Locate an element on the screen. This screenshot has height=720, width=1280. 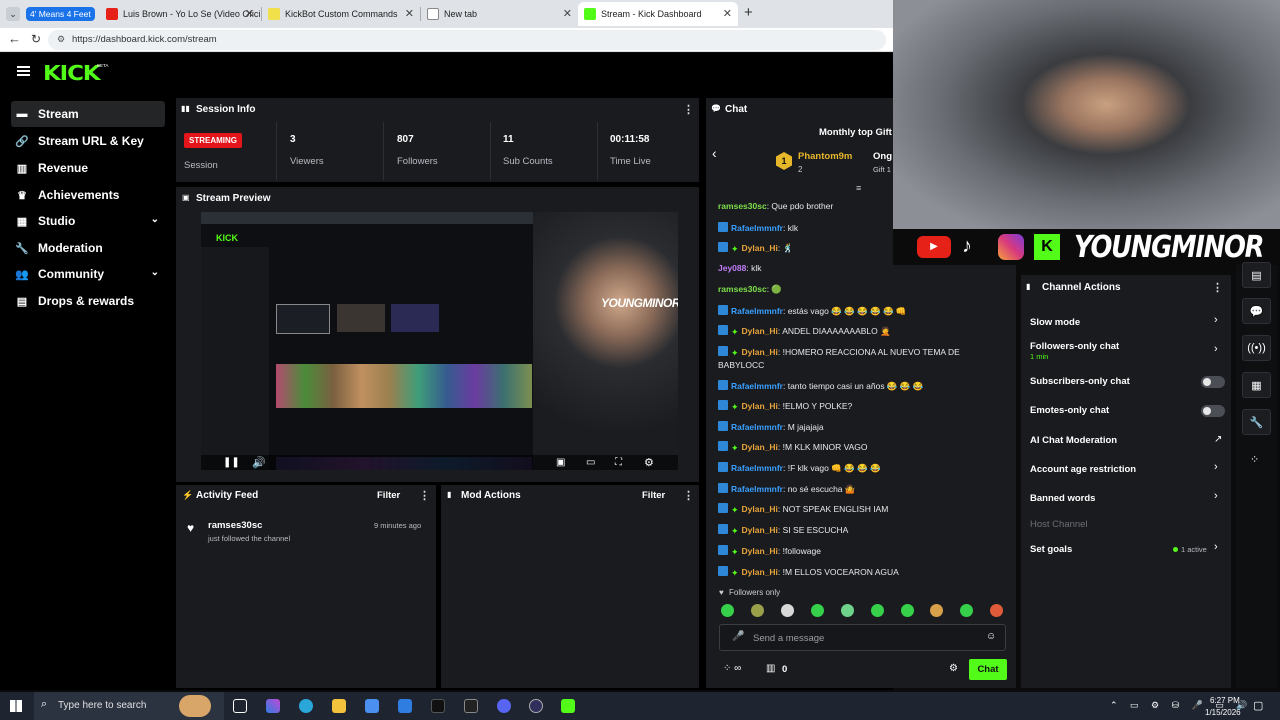
emoji-picker-icon: ☺ is located at coordinates (991, 636).